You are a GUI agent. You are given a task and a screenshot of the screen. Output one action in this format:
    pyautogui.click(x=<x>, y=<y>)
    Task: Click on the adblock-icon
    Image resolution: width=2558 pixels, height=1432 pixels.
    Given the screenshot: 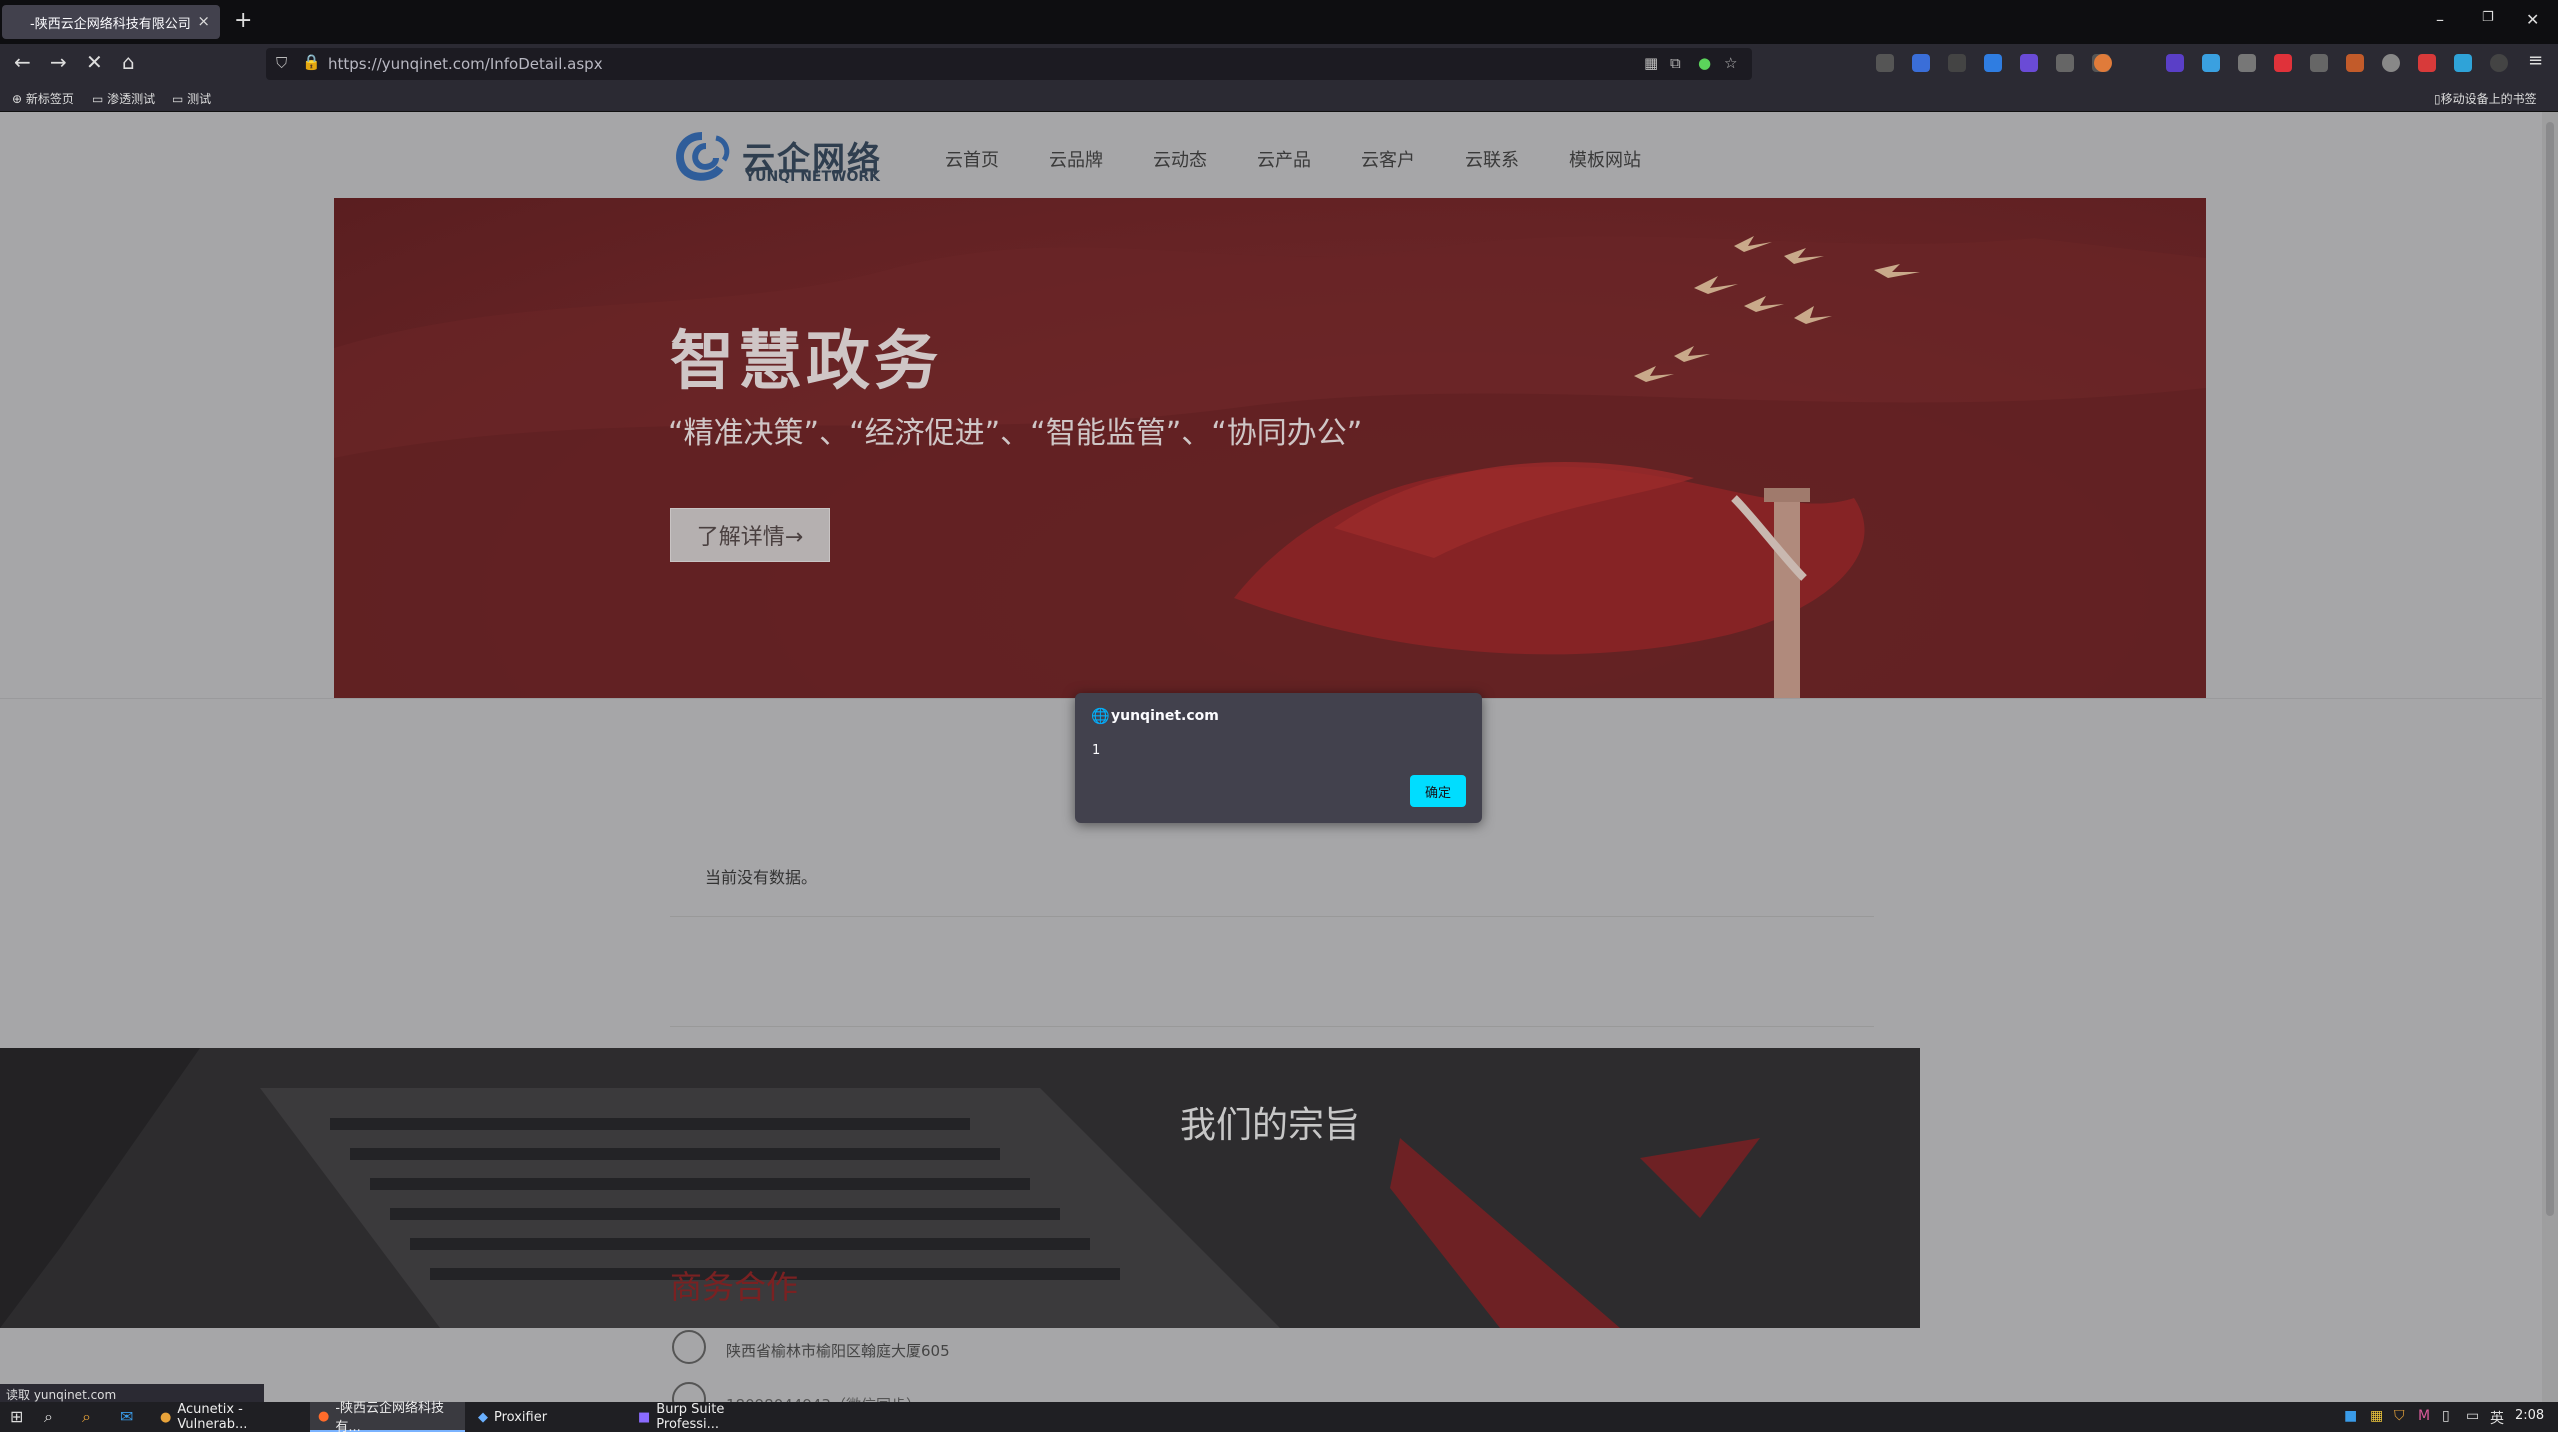 What is the action you would take?
    pyautogui.click(x=2283, y=63)
    